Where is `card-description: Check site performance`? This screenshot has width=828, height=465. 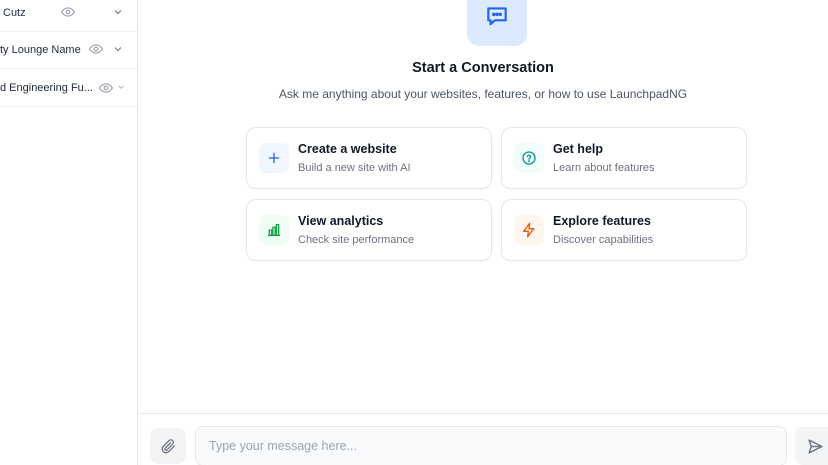
card-description: Check site performance is located at coordinates (356, 240).